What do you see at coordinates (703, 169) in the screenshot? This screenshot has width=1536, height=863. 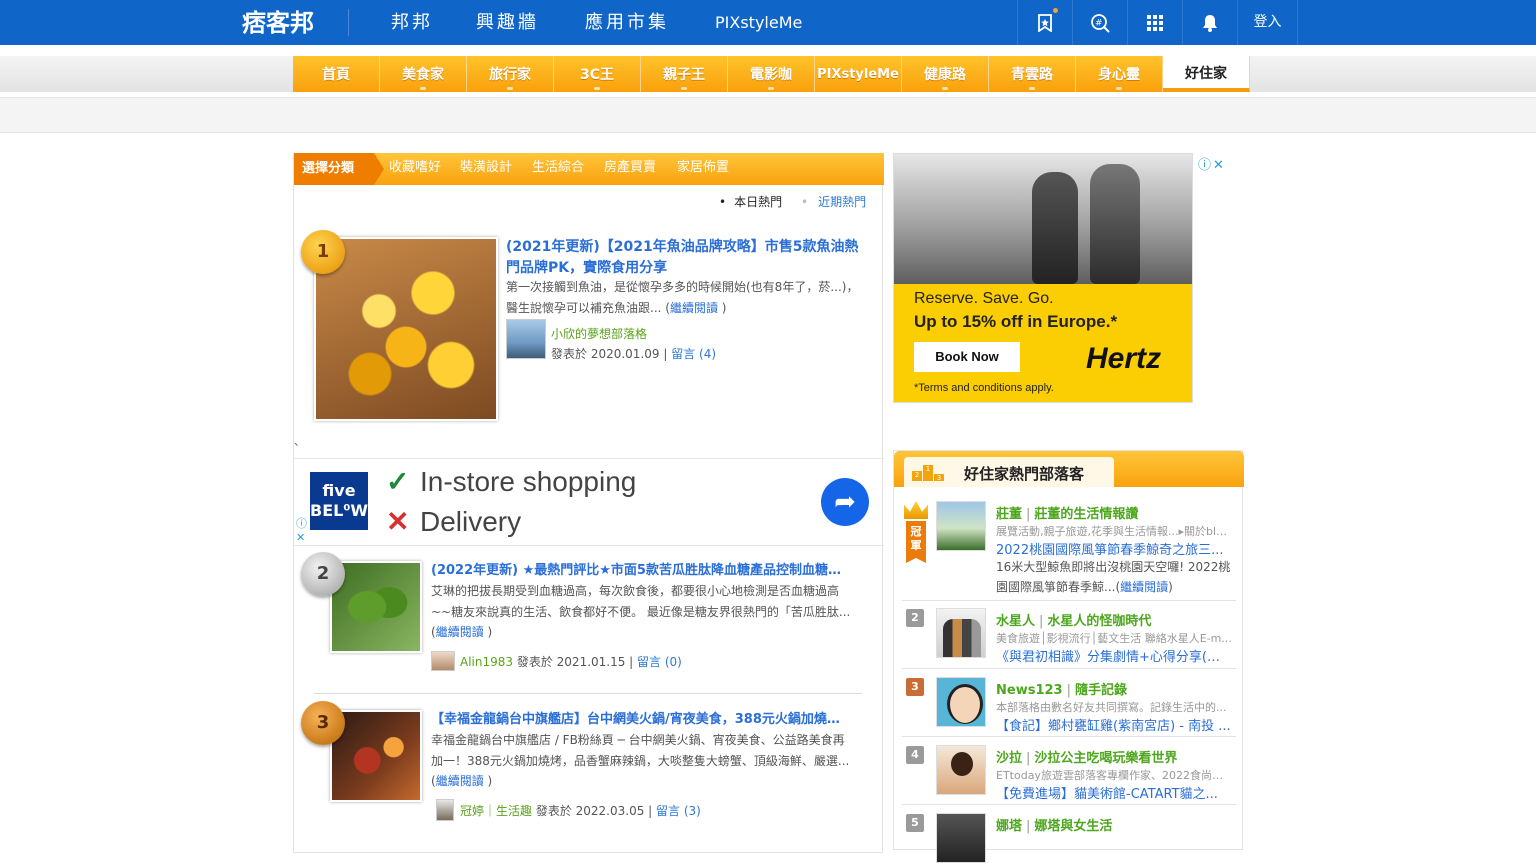 I see `subtab-home-decor: 家居佈置` at bounding box center [703, 169].